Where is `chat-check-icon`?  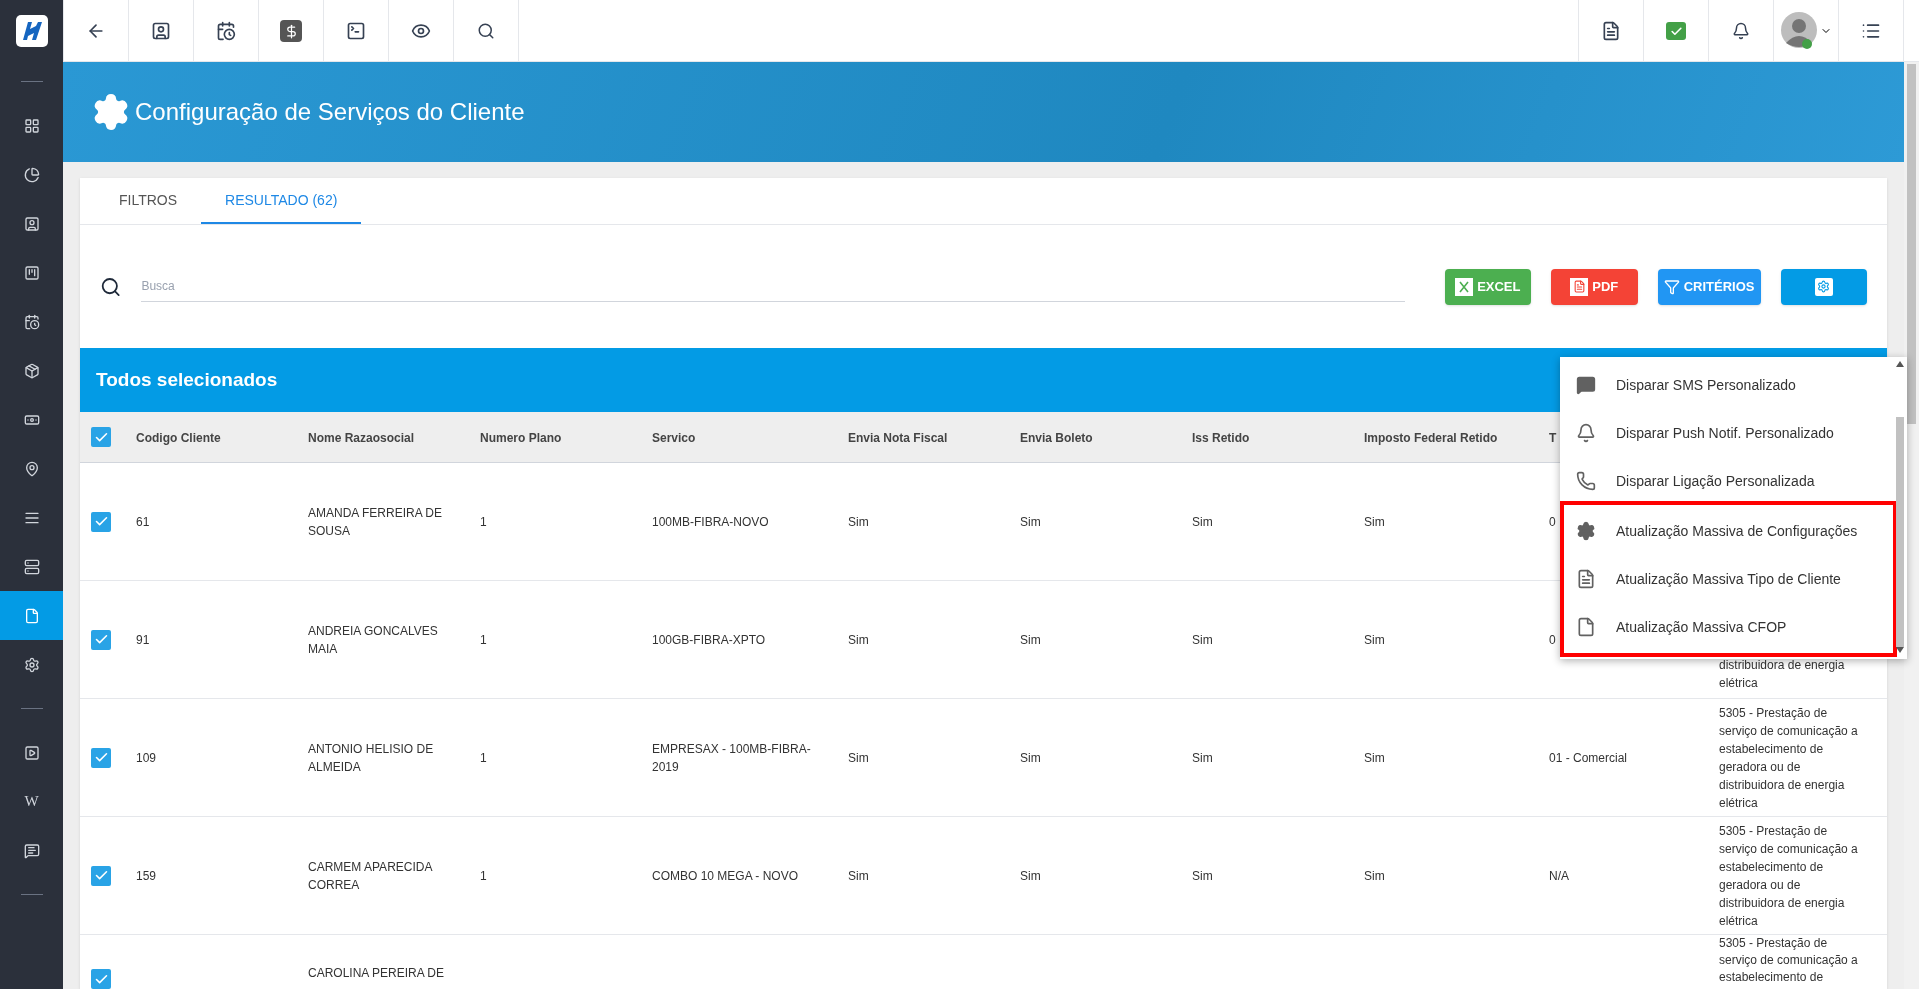
chat-check-icon is located at coordinates (1676, 31).